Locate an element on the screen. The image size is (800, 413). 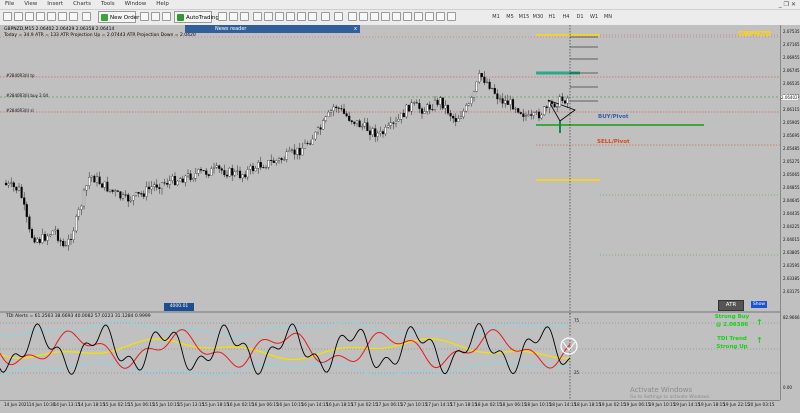
menu-file: File is located at coordinates (9, 4).